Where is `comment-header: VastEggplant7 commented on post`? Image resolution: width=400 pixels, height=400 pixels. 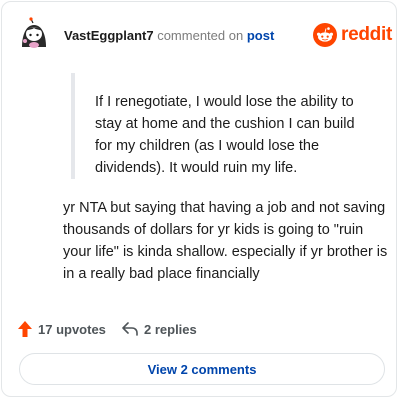 comment-header: VastEggplant7 commented on post is located at coordinates (169, 36).